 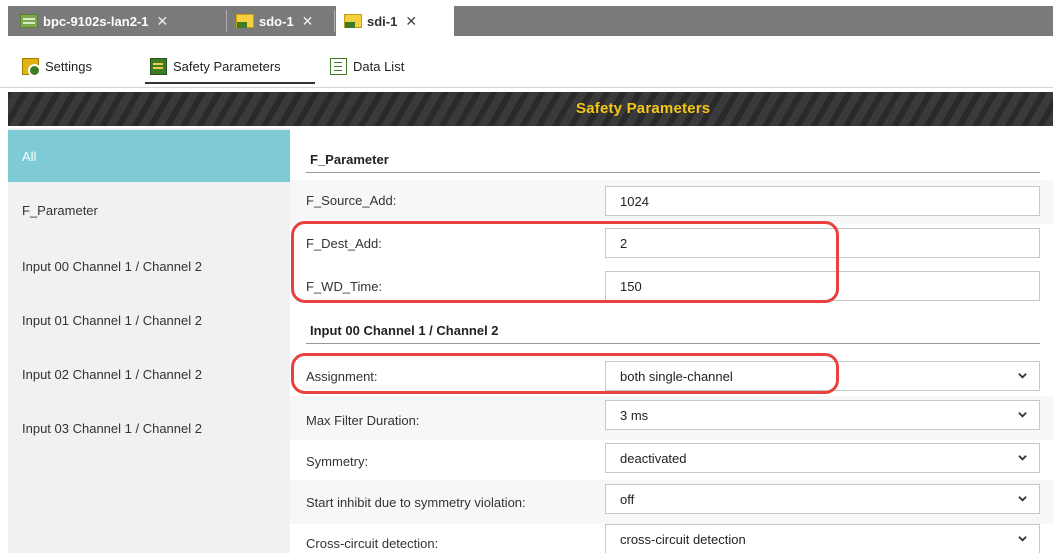 What do you see at coordinates (149, 156) in the screenshot?
I see `sidebar-item-all: All` at bounding box center [149, 156].